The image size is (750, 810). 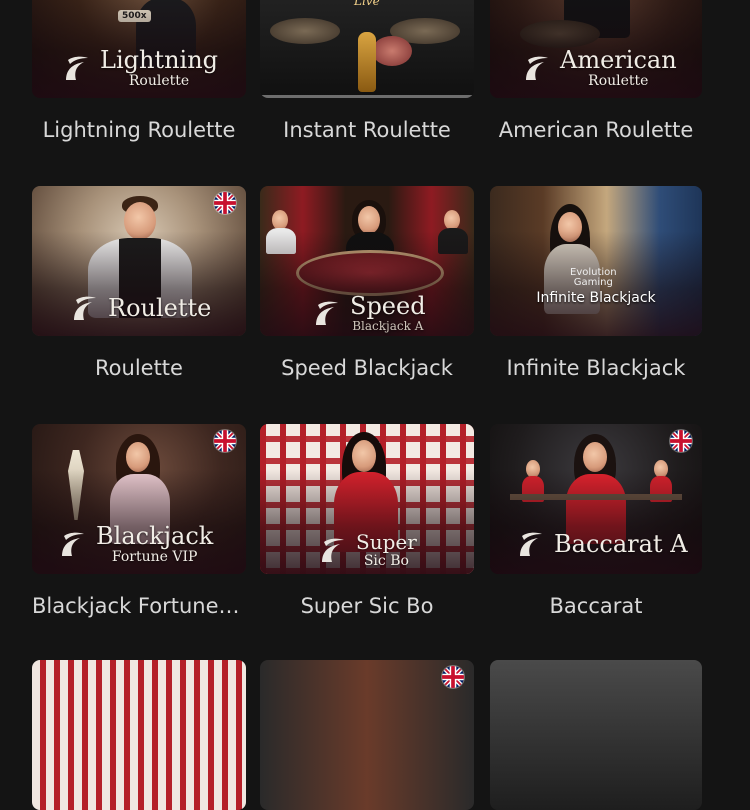 I want to click on game-thumbnail: Roulette, so click(x=139, y=261).